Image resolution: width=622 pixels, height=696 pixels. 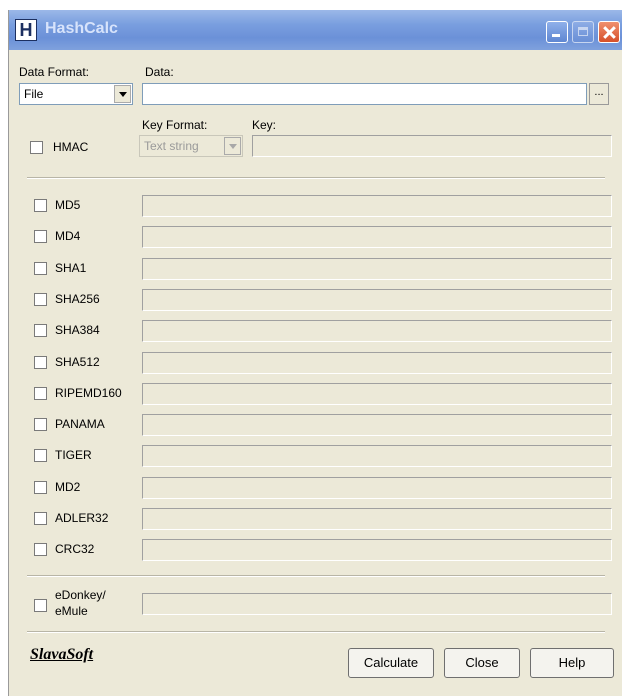 I want to click on calculate-button: Calculate, so click(x=391, y=663).